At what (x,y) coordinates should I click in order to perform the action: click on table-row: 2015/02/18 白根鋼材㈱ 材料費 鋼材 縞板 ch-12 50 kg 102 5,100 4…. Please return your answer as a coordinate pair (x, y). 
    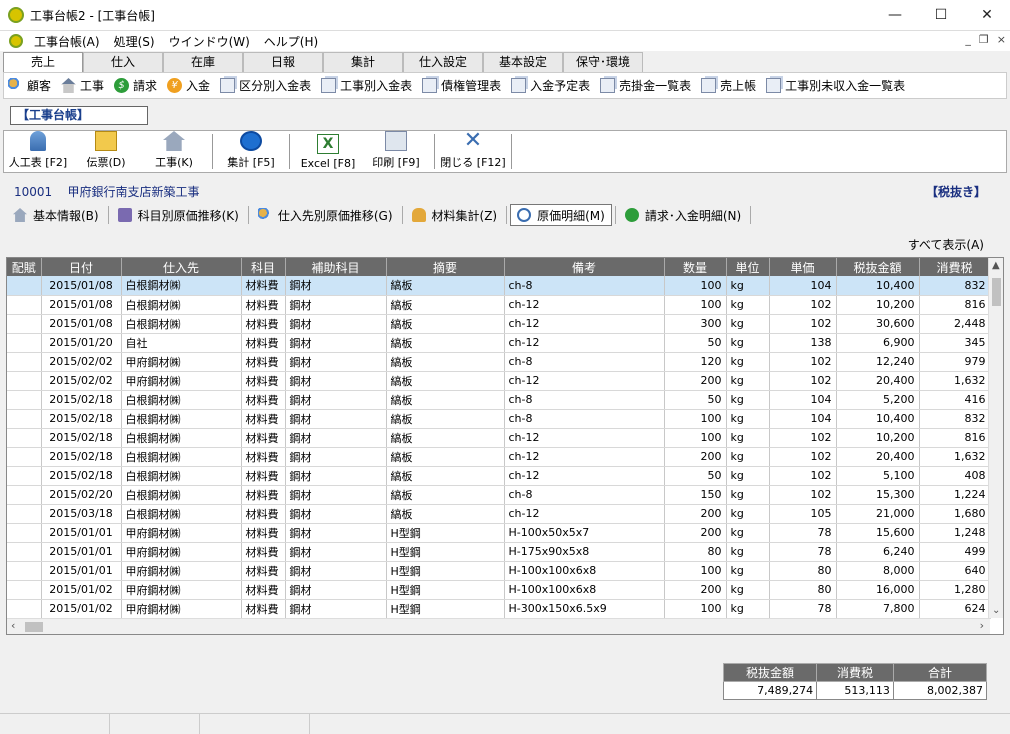
    Looking at the image, I should click on (499, 476).